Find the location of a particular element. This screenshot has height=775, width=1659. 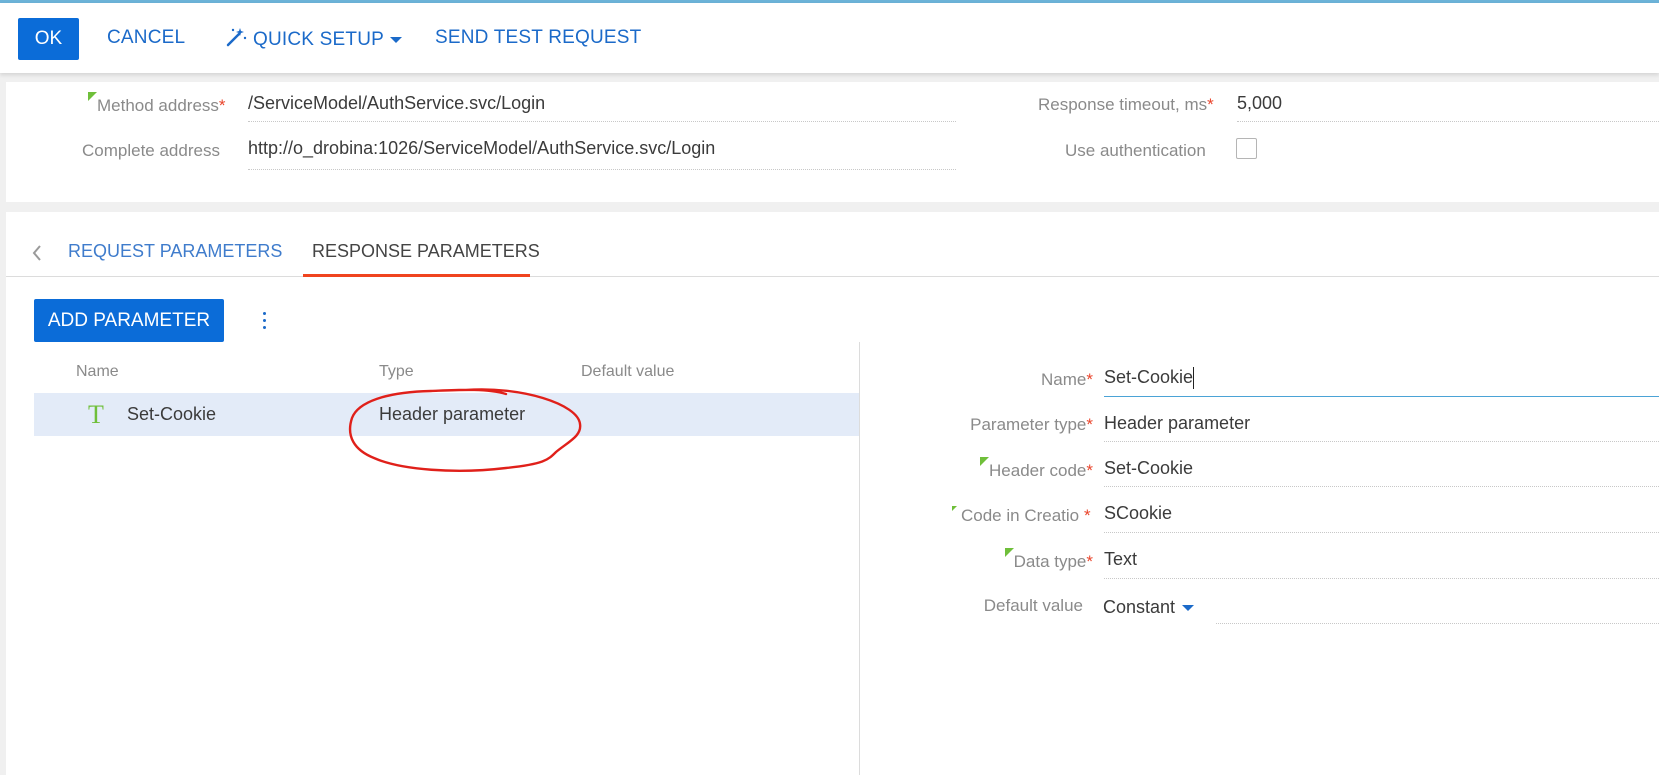

parameter-type-underline is located at coordinates (1381, 441).